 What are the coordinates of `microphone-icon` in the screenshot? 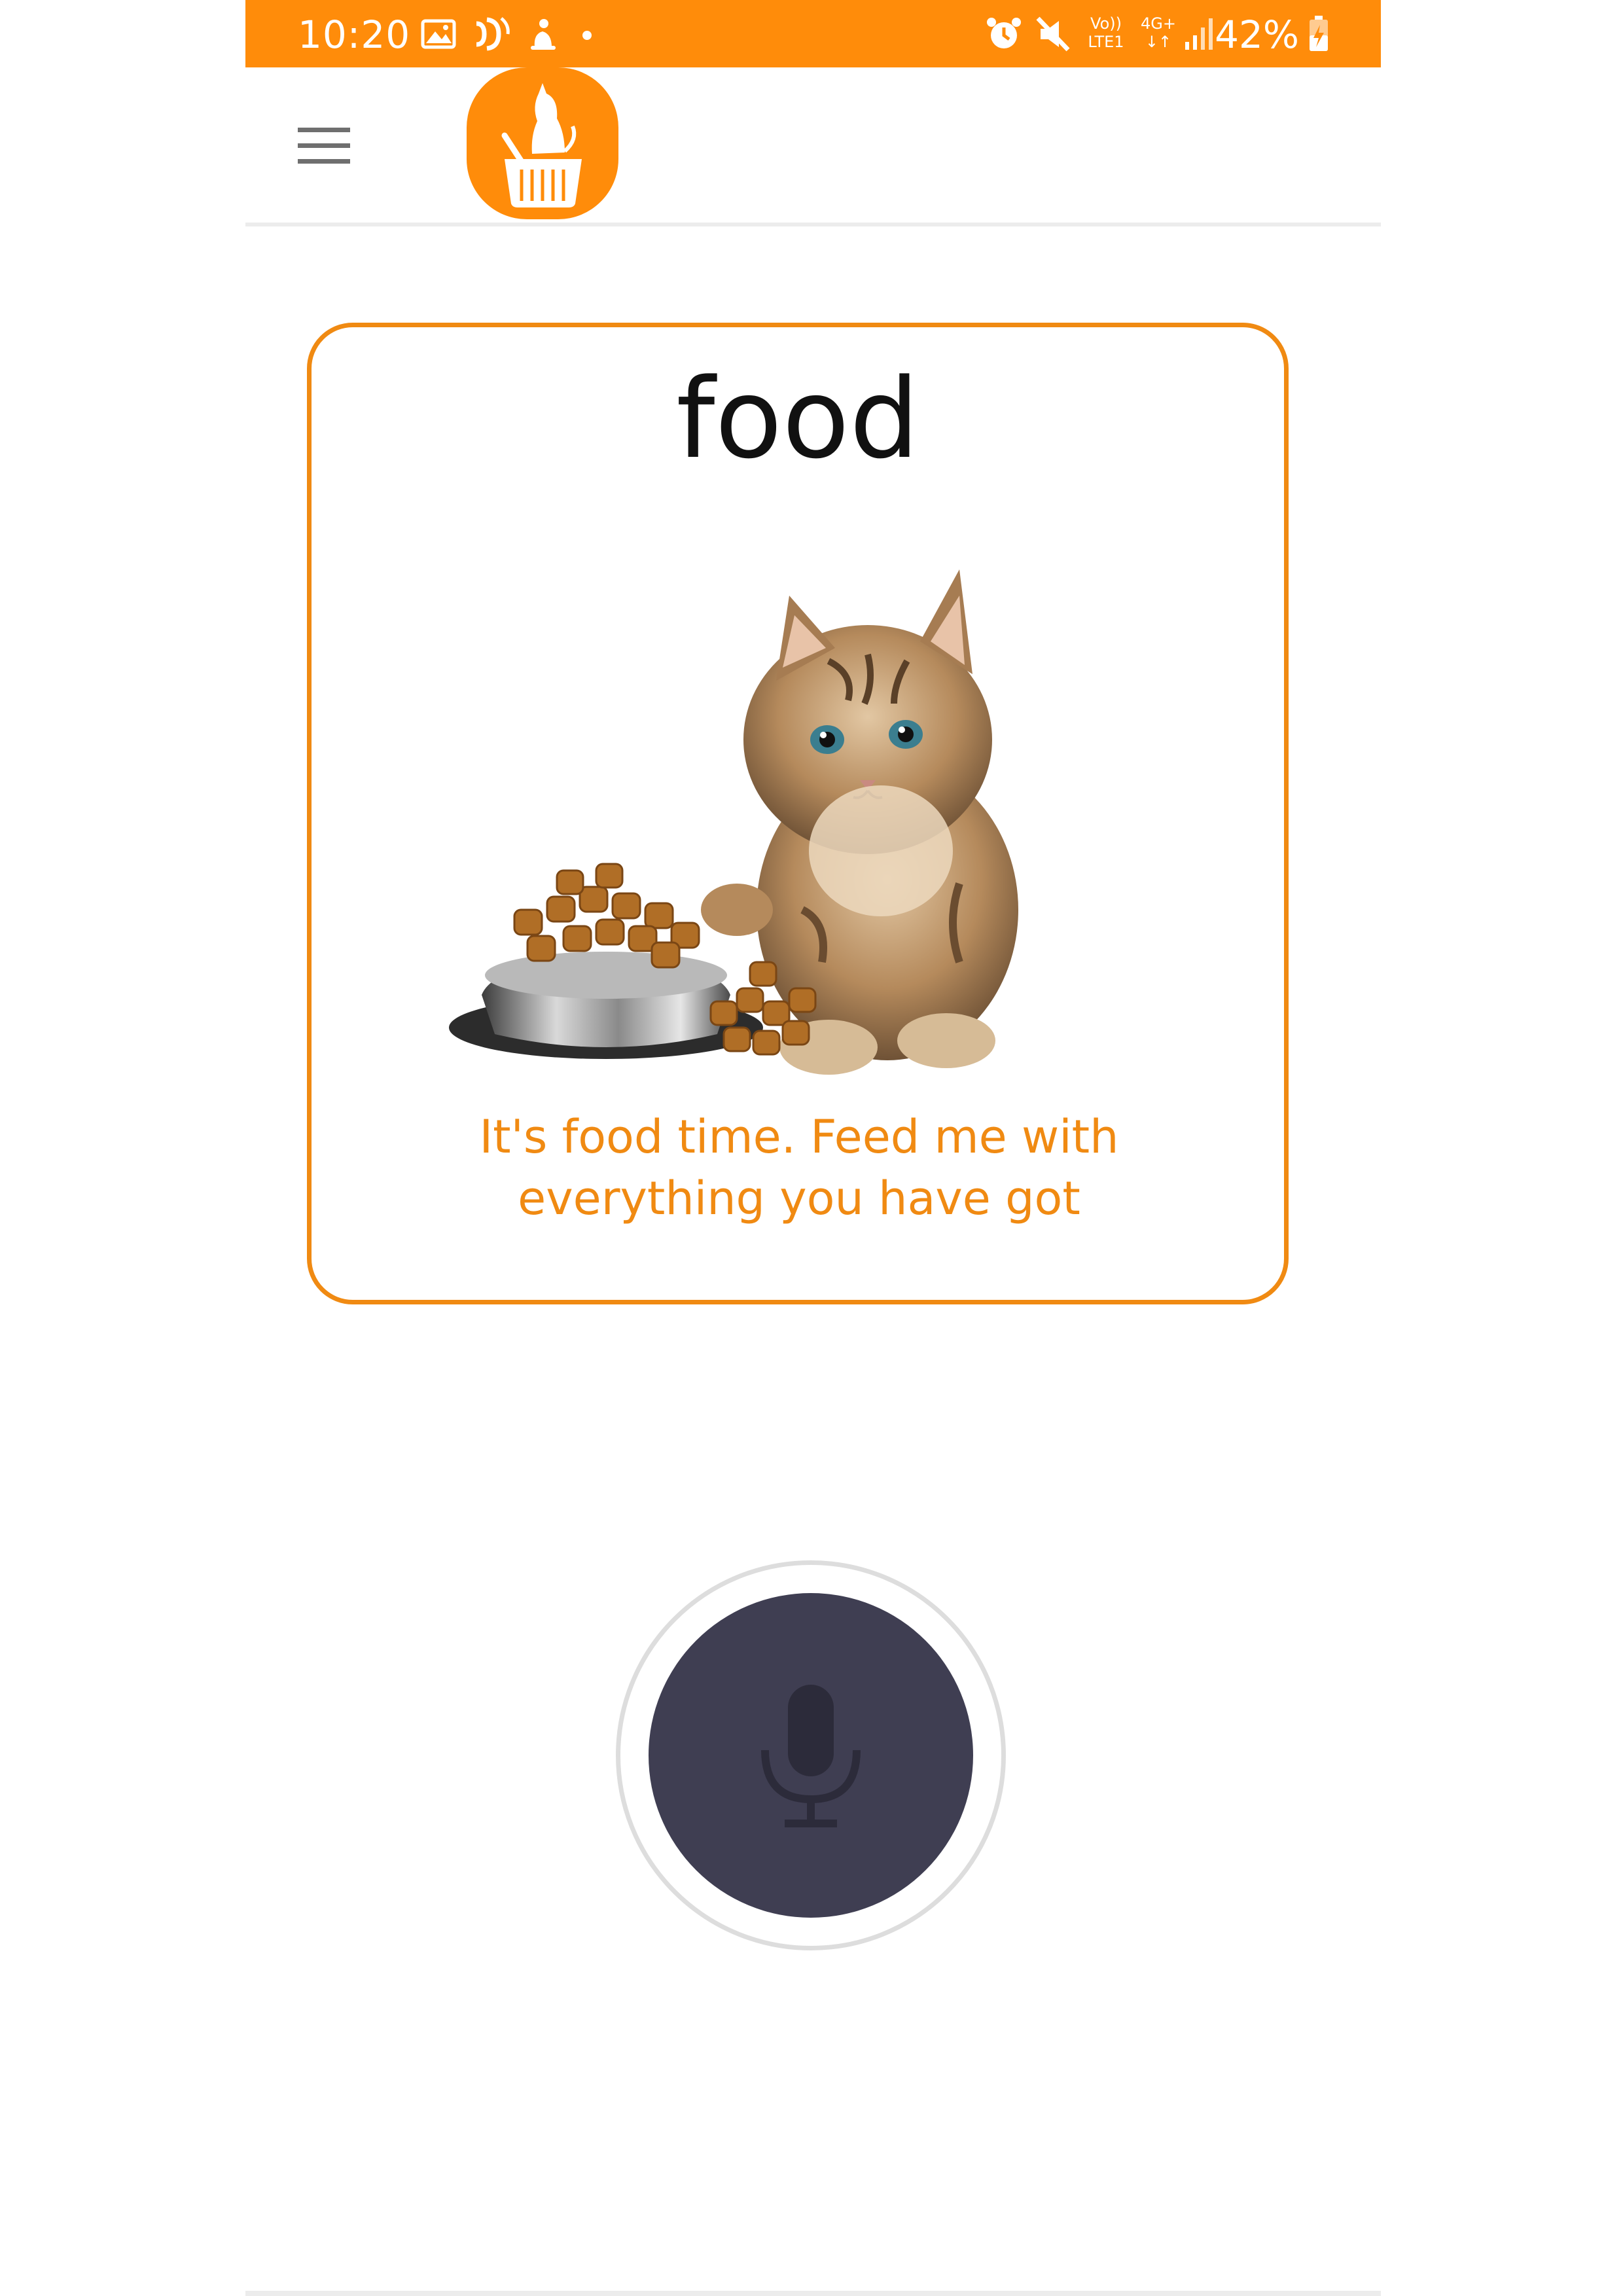 It's located at (811, 1756).